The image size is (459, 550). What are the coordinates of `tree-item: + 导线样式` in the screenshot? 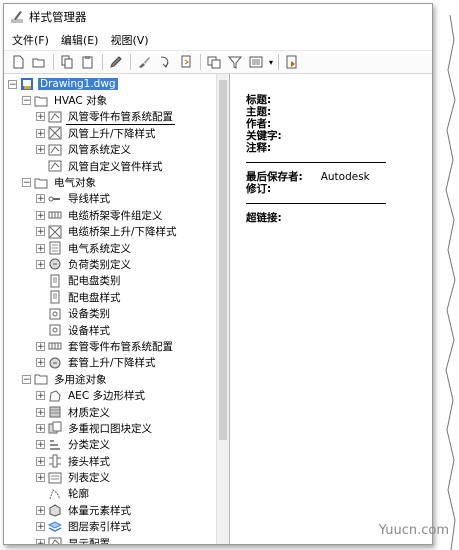 It's located at (110, 199).